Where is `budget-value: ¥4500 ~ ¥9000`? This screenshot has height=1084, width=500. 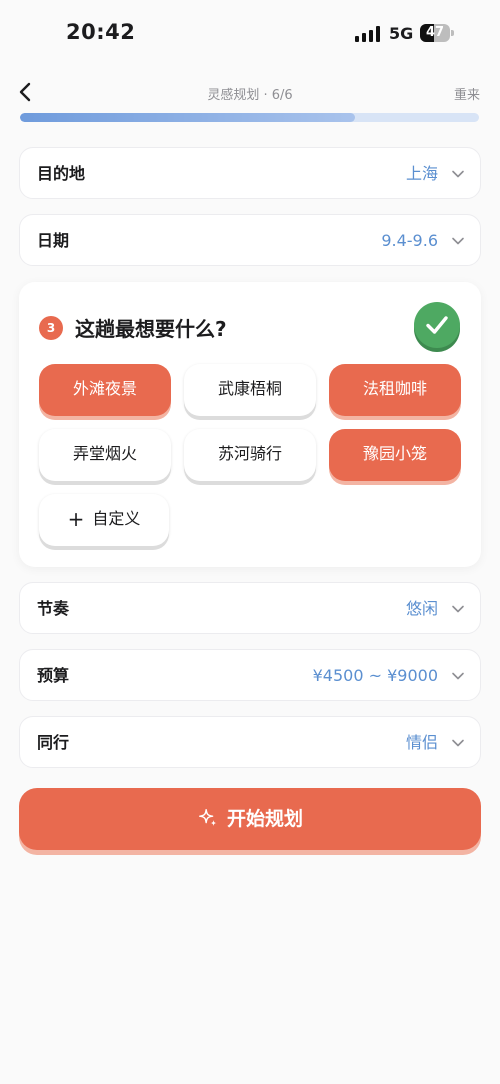 budget-value: ¥4500 ~ ¥9000 is located at coordinates (375, 675).